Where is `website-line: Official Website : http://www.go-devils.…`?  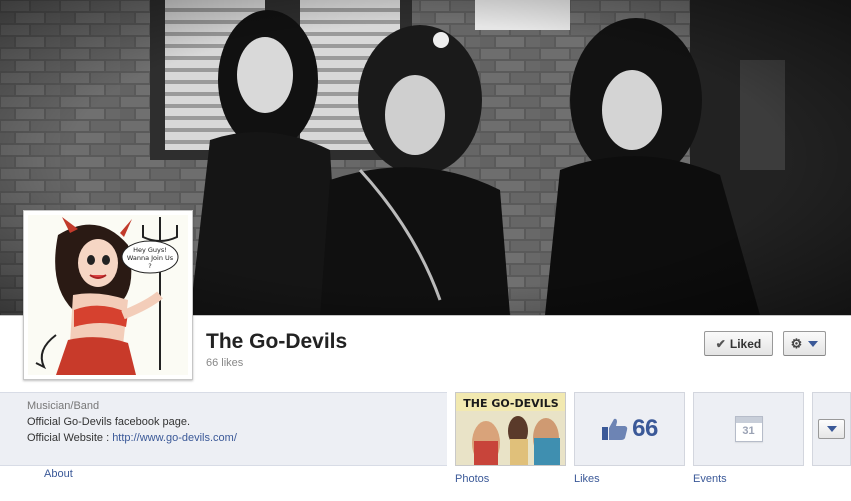 website-line: Official Website : http://www.go-devils.… is located at coordinates (237, 438).